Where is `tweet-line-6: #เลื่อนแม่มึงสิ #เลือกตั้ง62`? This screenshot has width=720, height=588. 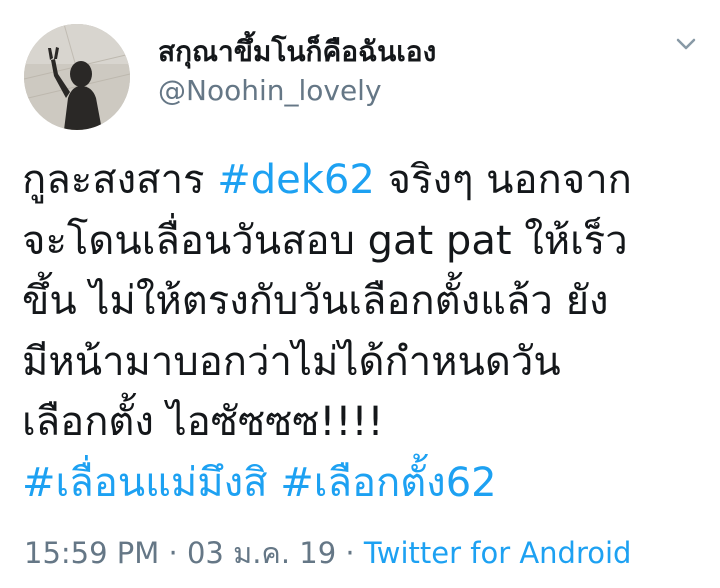 tweet-line-6: #เลื่อนแม่มึงสิ #เลือกตั้ง62 is located at coordinates (362, 483).